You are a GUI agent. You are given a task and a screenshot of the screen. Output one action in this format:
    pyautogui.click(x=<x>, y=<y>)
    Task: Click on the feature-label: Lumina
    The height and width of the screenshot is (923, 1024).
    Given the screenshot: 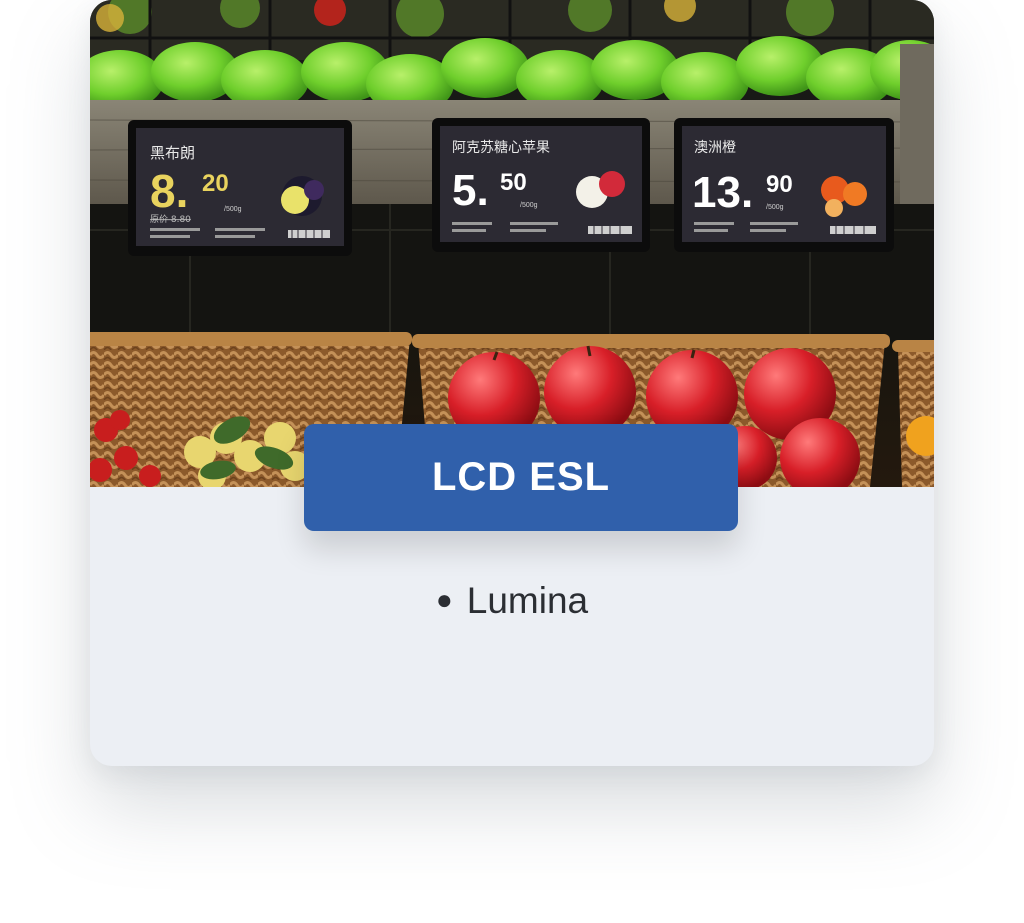 What is the action you would take?
    pyautogui.click(x=527, y=600)
    